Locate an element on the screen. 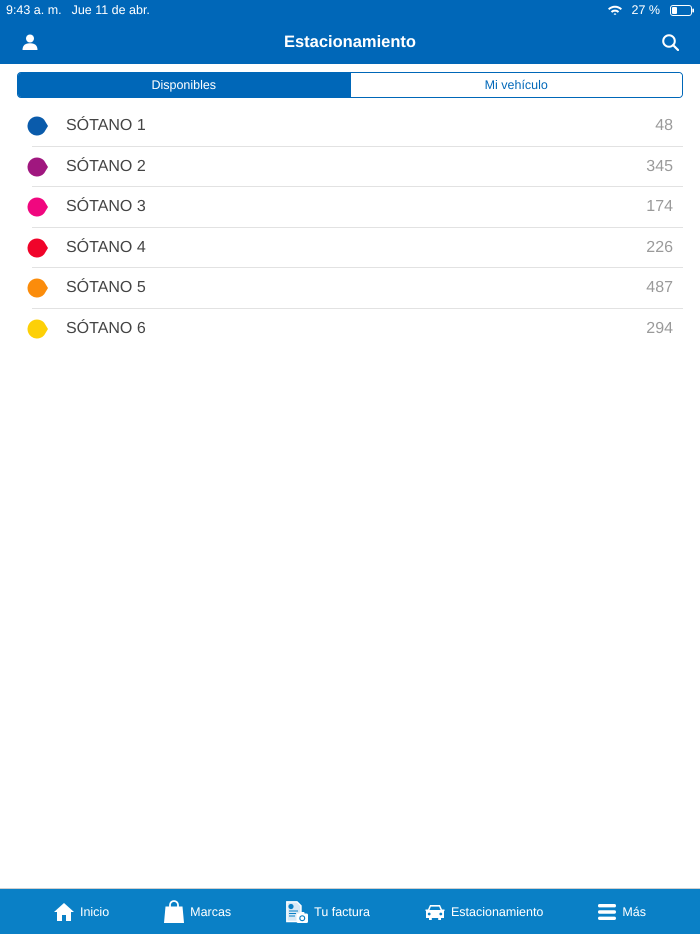  user-icon is located at coordinates (30, 42).